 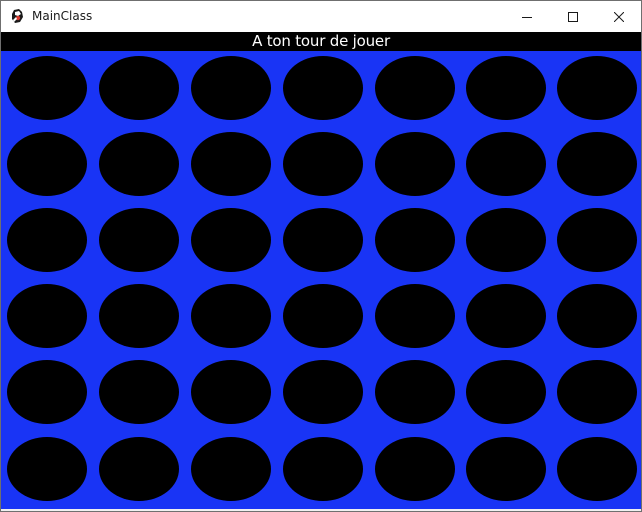 I want to click on title-bar: MainClass, so click(x=321, y=16).